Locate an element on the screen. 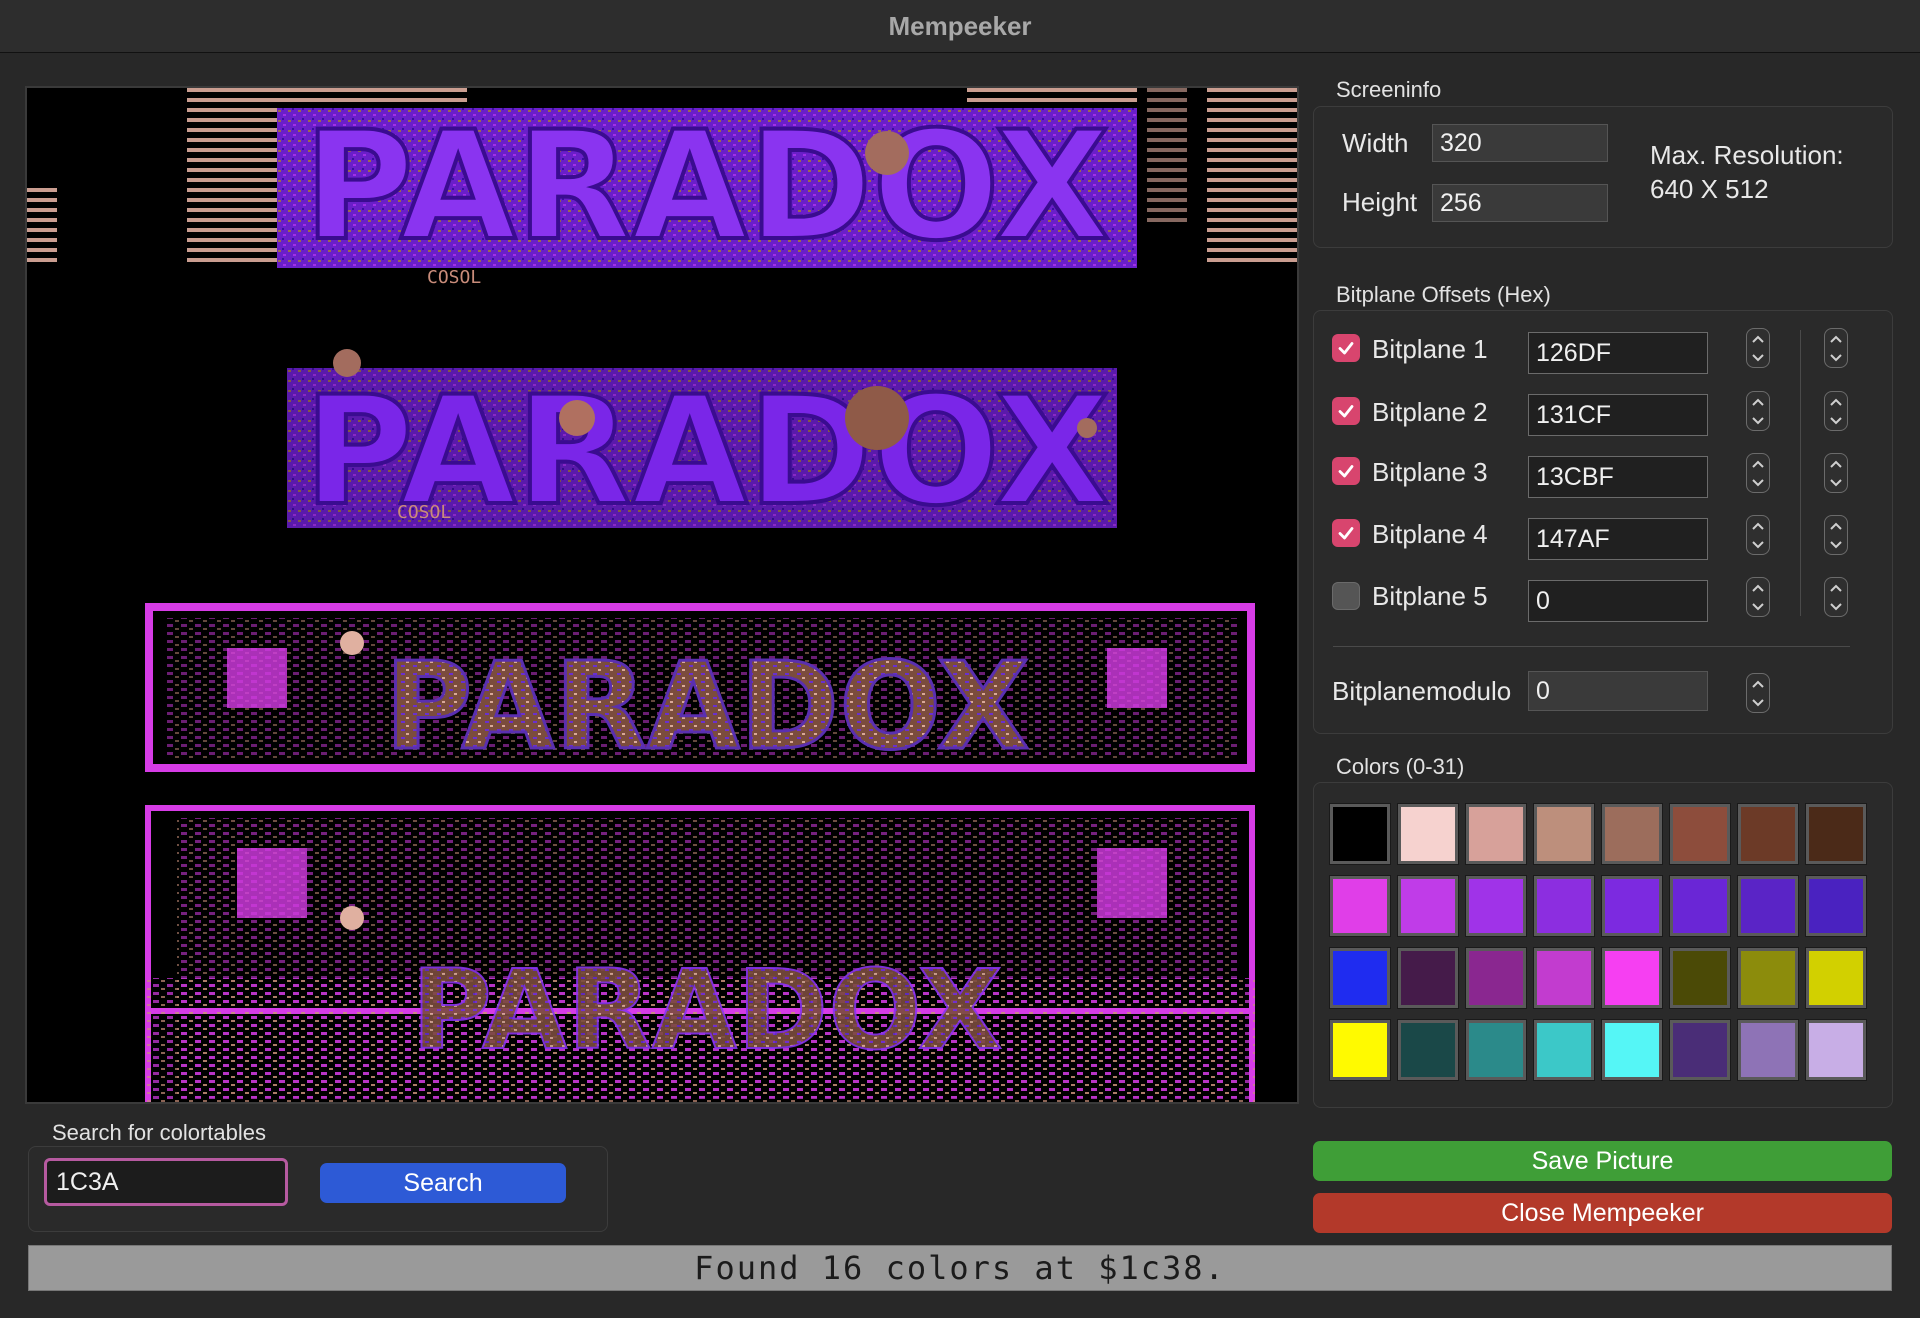  bitplane-3-secondary-stepper is located at coordinates (1836, 473).